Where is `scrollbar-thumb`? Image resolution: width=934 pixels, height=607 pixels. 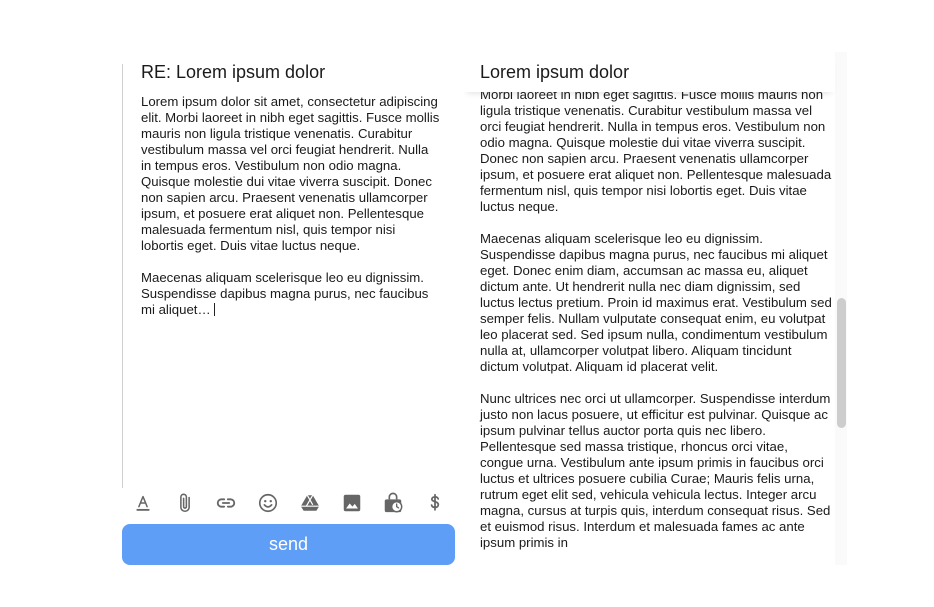
scrollbar-thumb is located at coordinates (841, 363).